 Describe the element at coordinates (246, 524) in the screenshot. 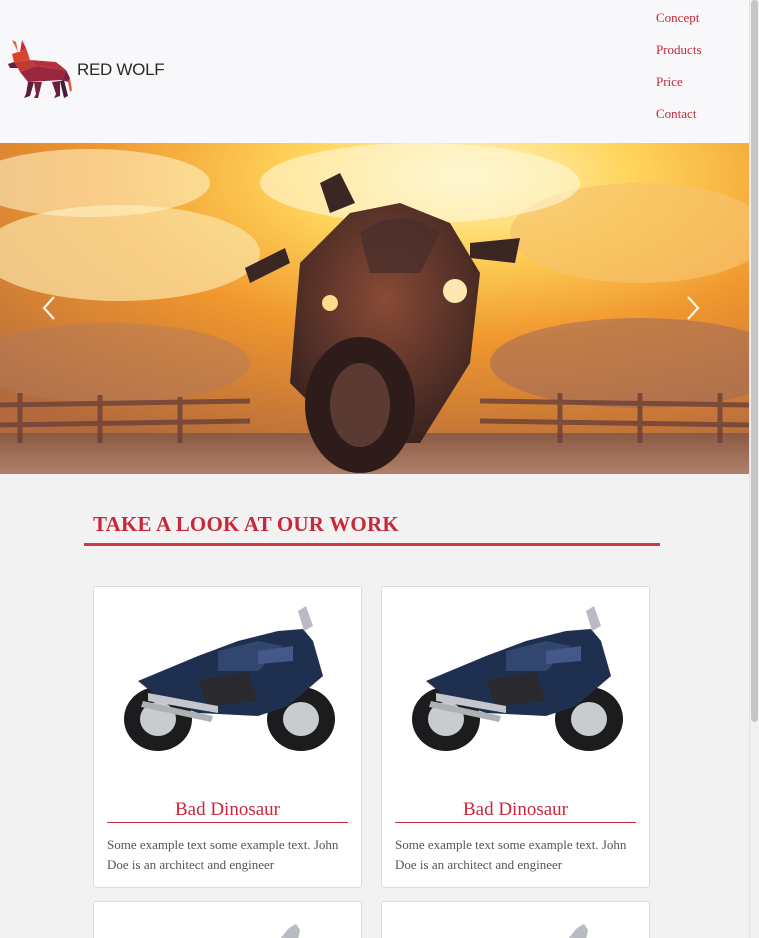

I see `section-title: TAKE A LOOK AT OUR WORK` at that location.